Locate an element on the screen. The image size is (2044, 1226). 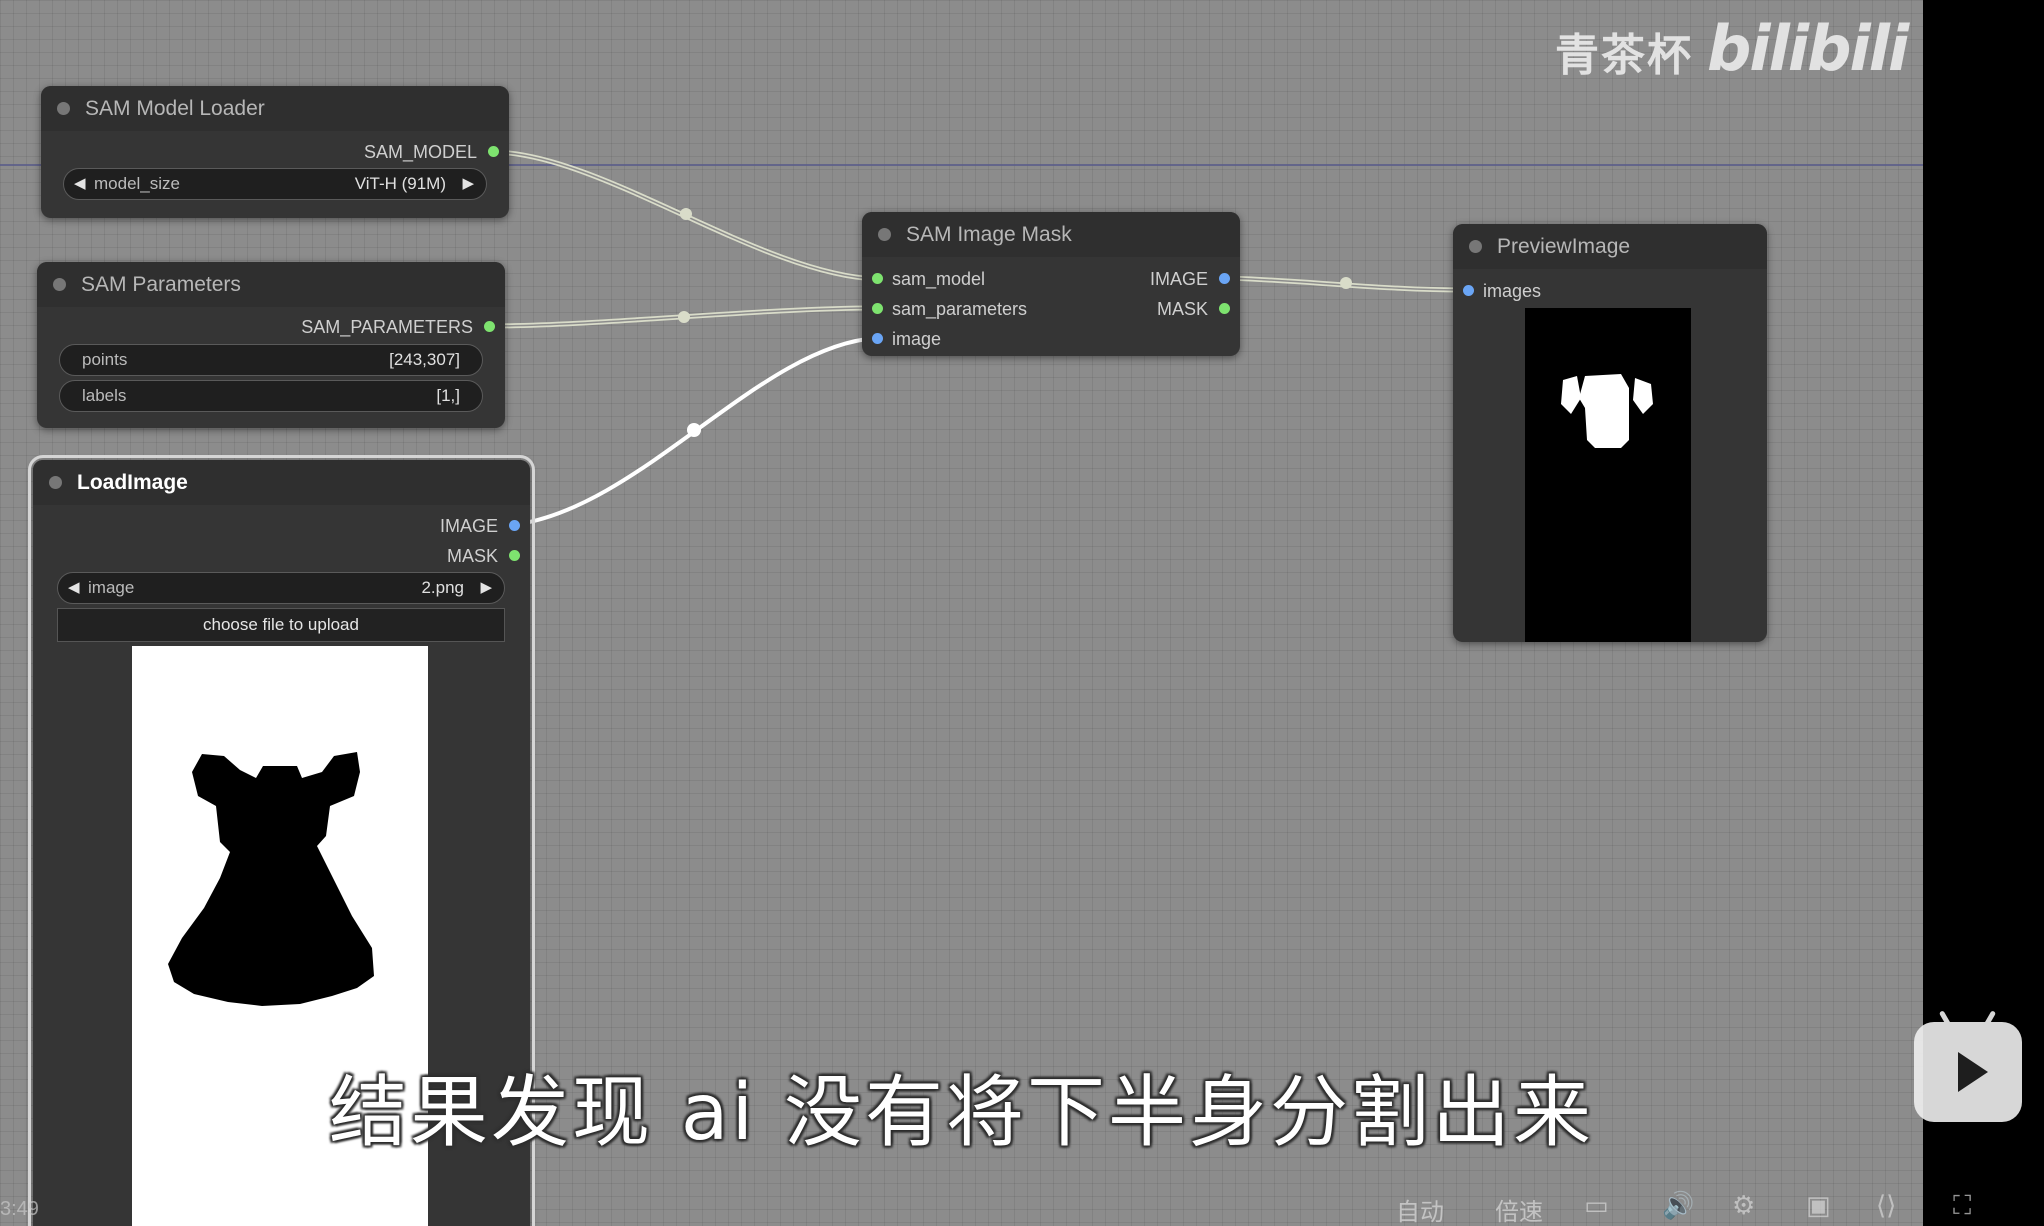
upload-button: choose file to upload is located at coordinates (281, 625).